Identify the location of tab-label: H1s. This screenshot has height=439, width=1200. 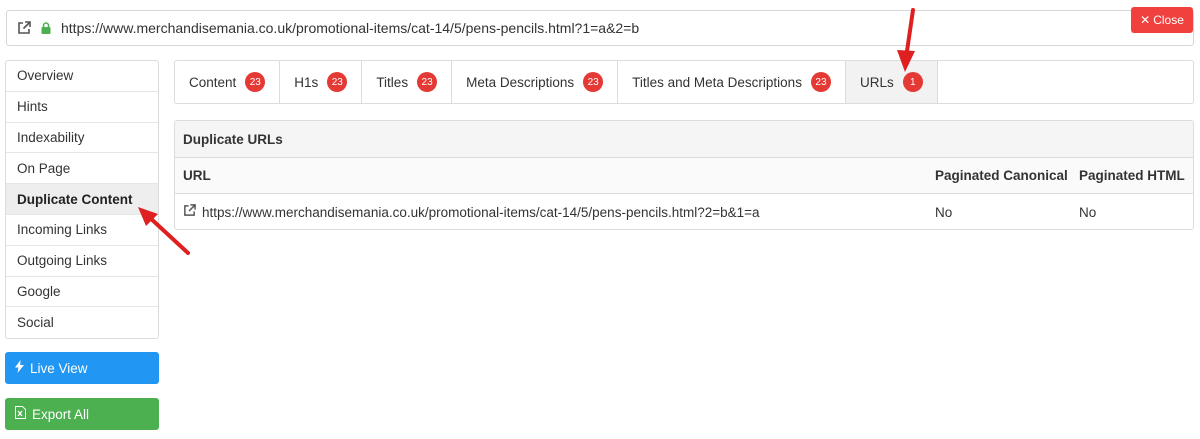
(306, 82).